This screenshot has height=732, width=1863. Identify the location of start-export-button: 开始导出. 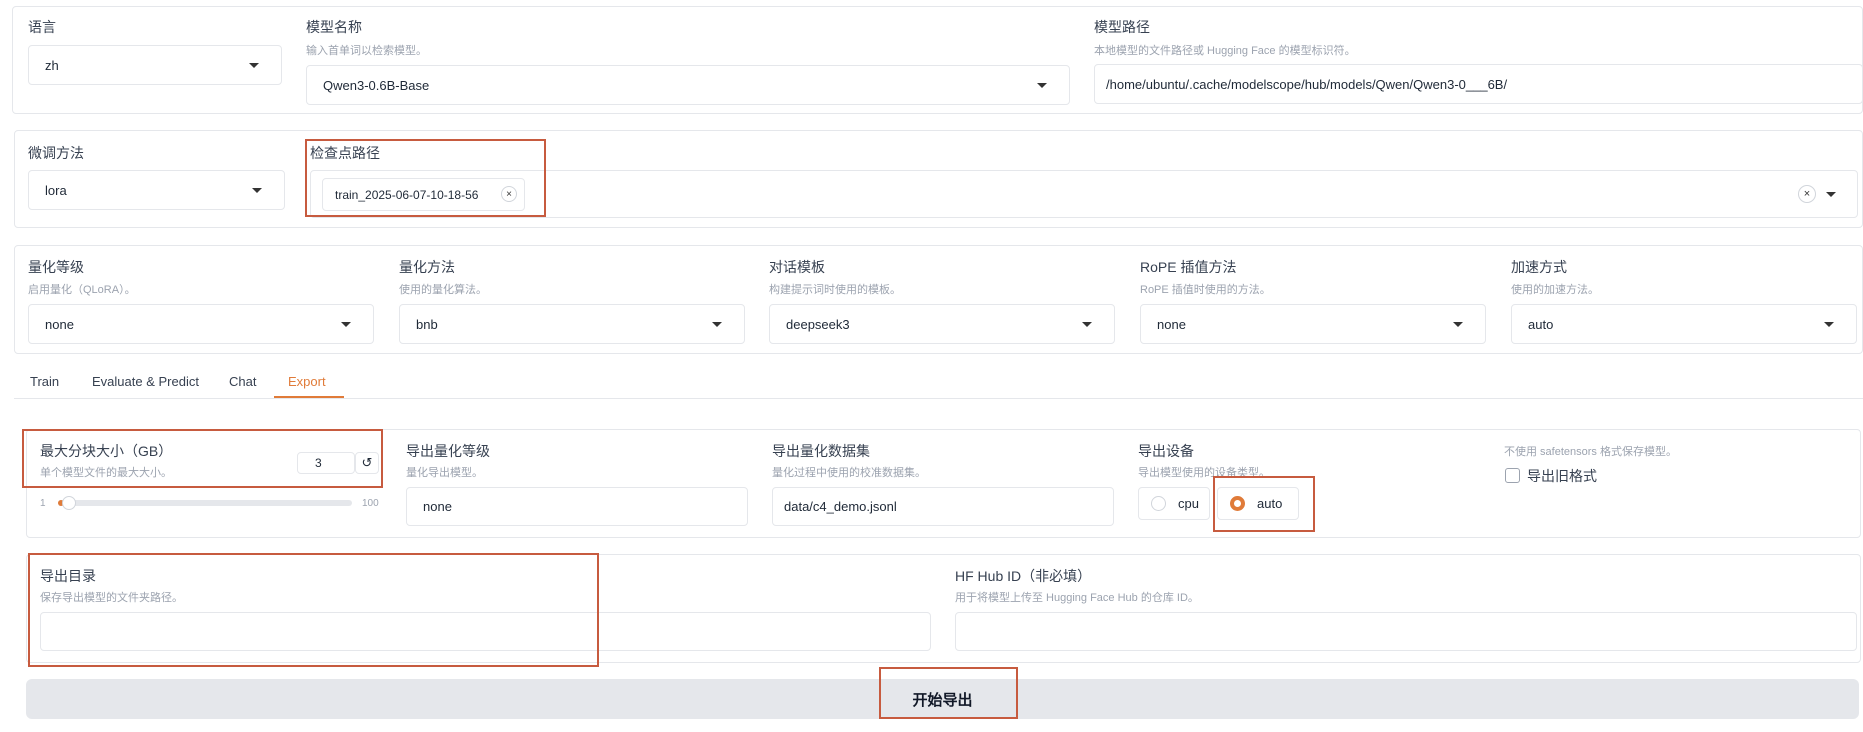
(942, 699).